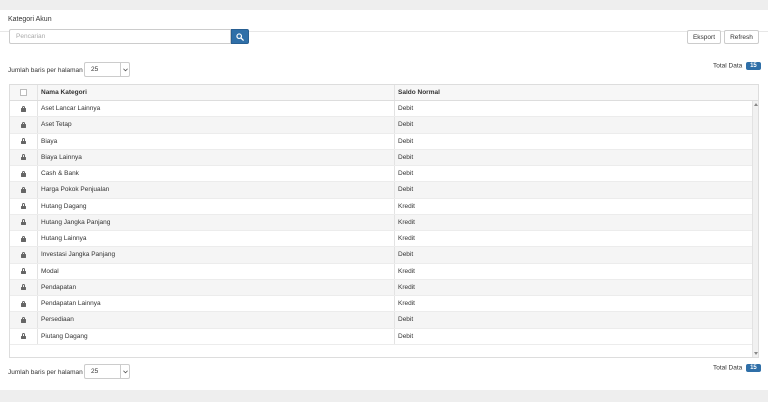 The image size is (768, 402). Describe the element at coordinates (216, 157) in the screenshot. I see `cell-name: Biaya Lainnya` at that location.